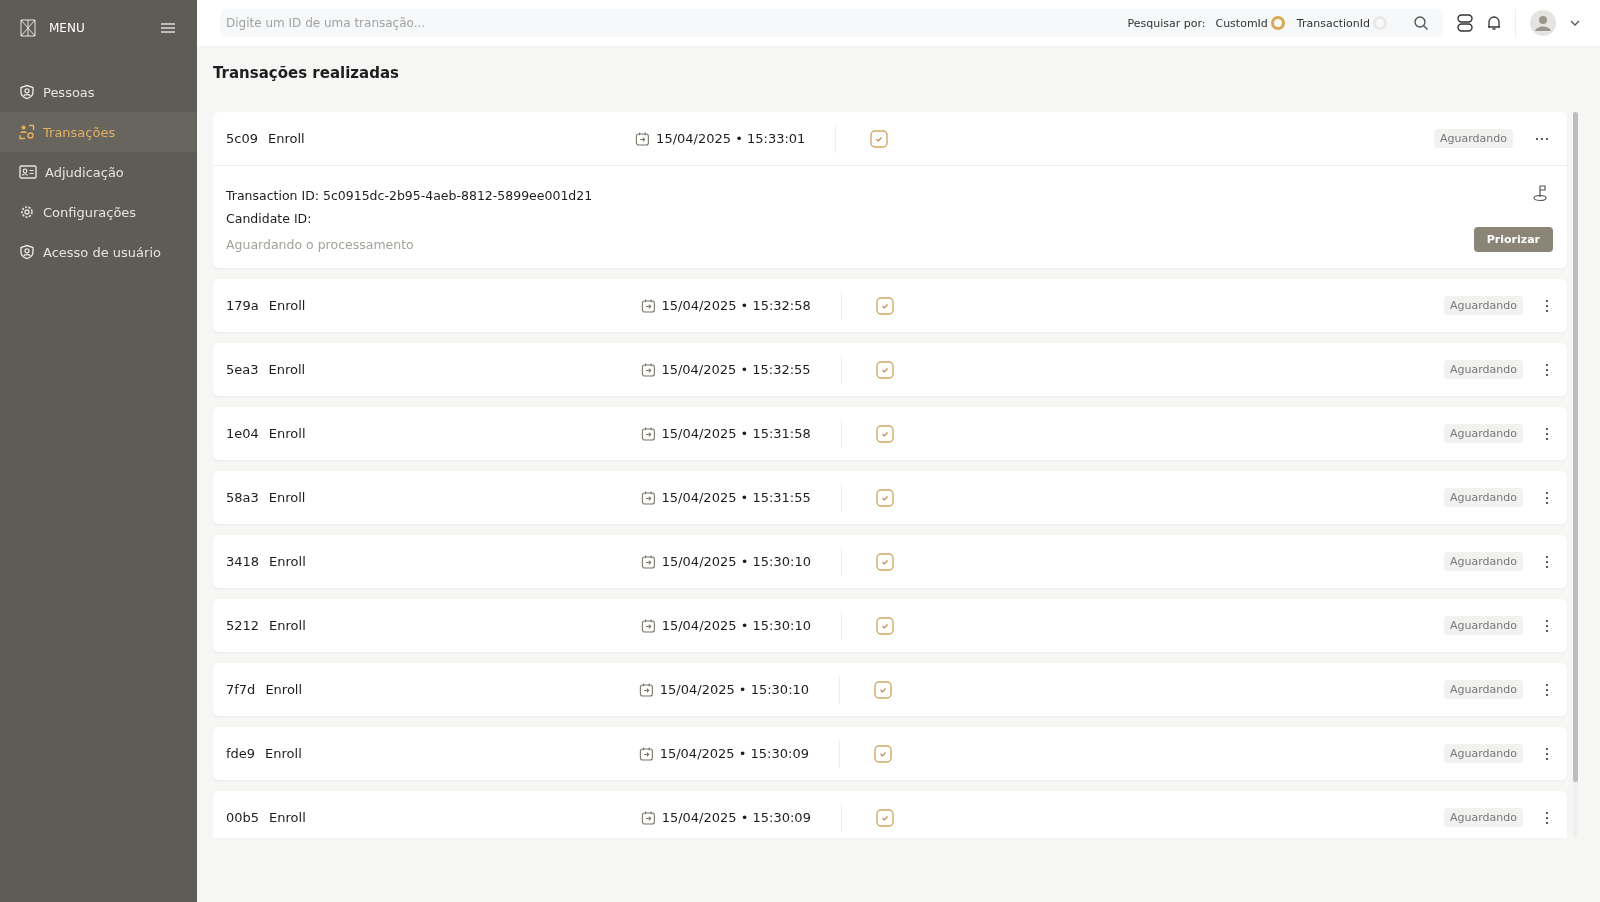  I want to click on avatar-icon, so click(1543, 23).